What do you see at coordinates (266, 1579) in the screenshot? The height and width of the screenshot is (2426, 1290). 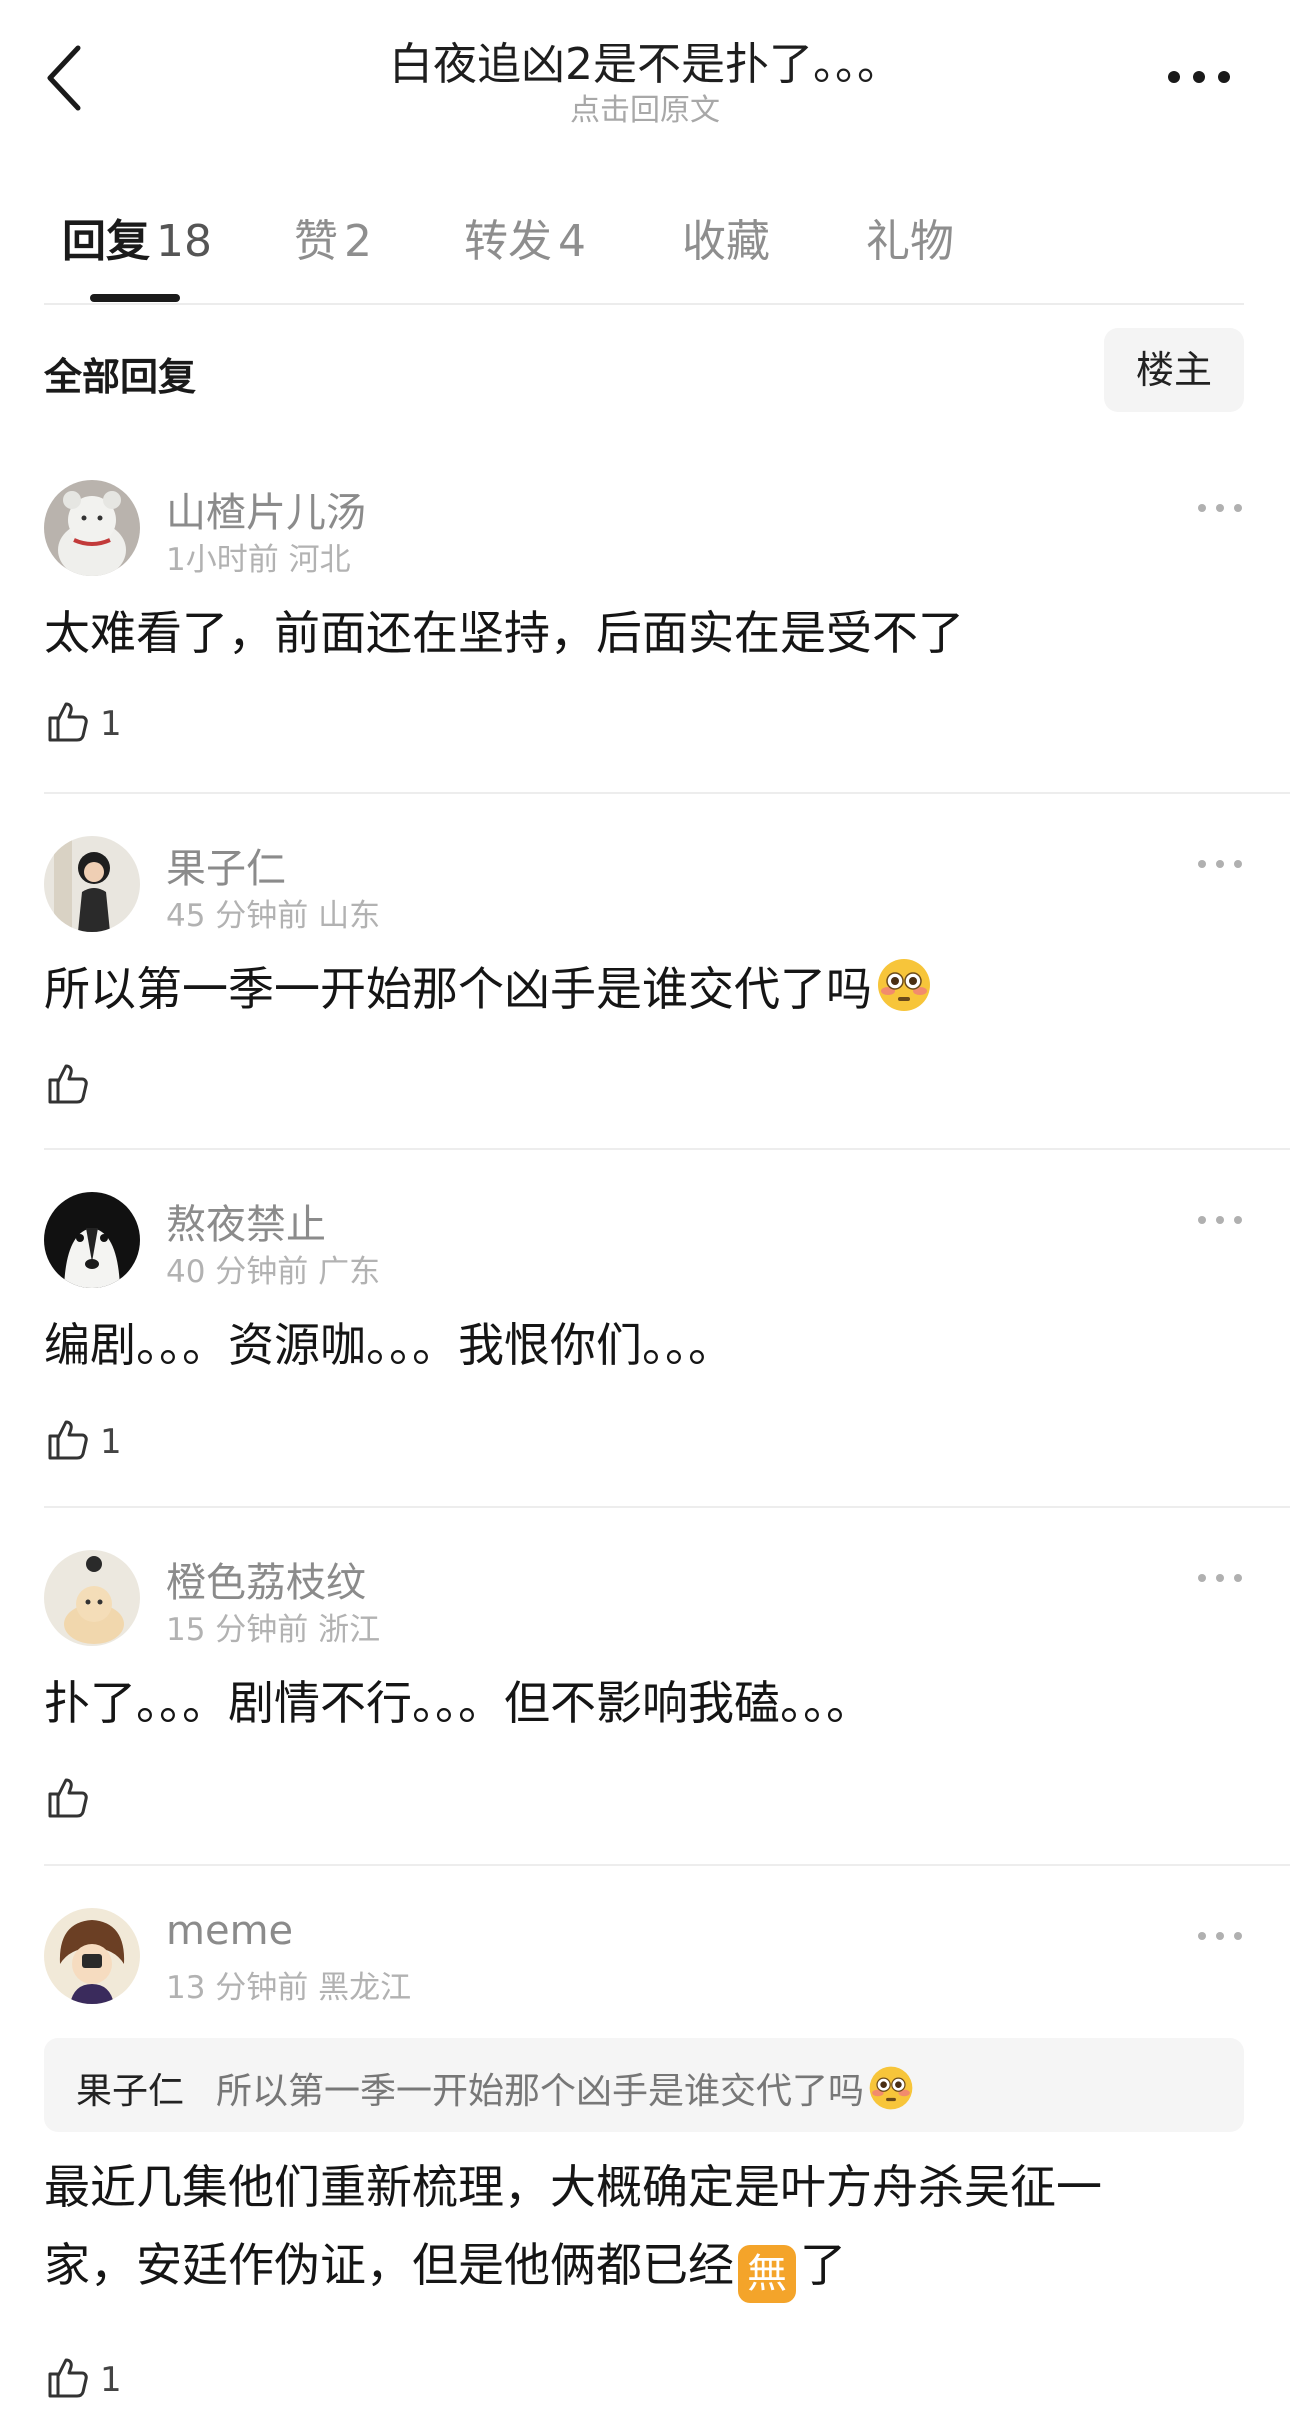 I see `username: 橙色荔枝纹` at bounding box center [266, 1579].